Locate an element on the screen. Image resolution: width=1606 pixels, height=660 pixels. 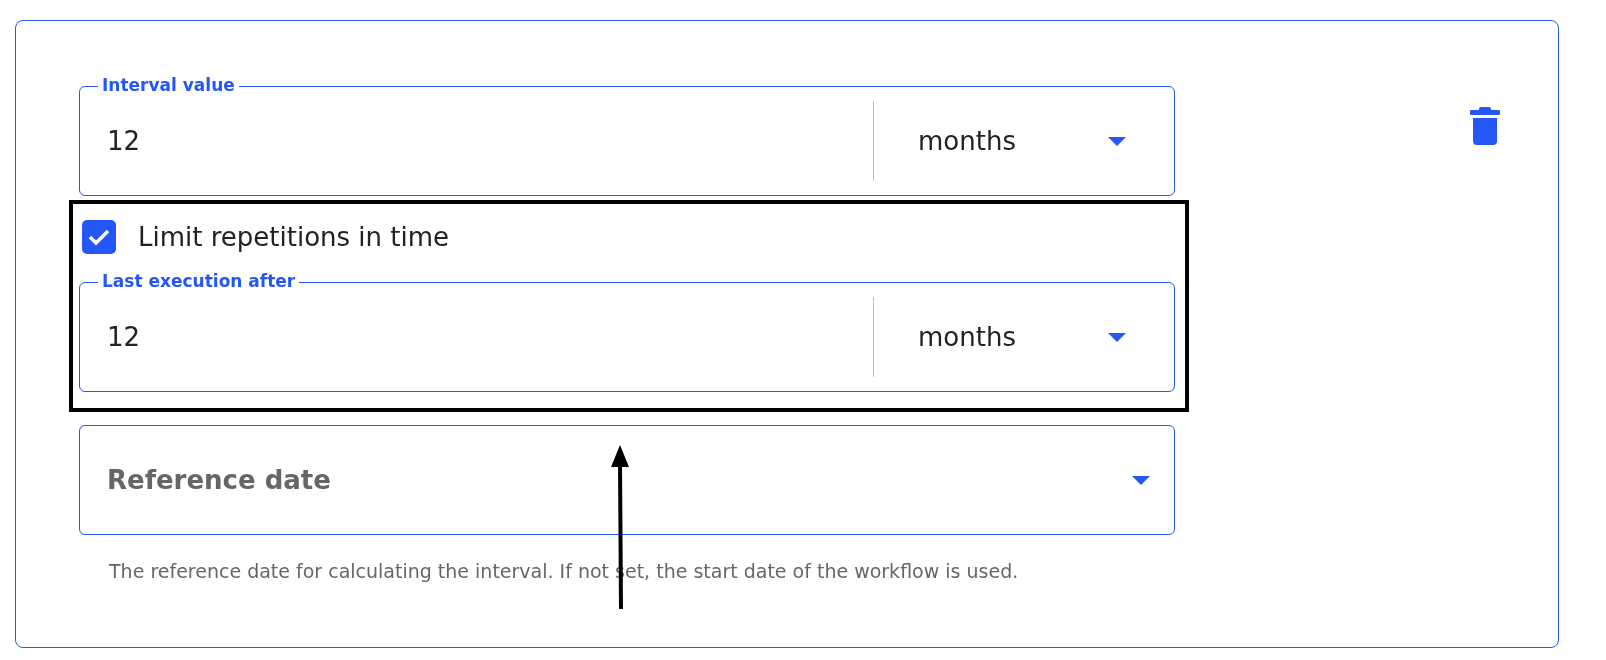
check-icon is located at coordinates (99, 237).